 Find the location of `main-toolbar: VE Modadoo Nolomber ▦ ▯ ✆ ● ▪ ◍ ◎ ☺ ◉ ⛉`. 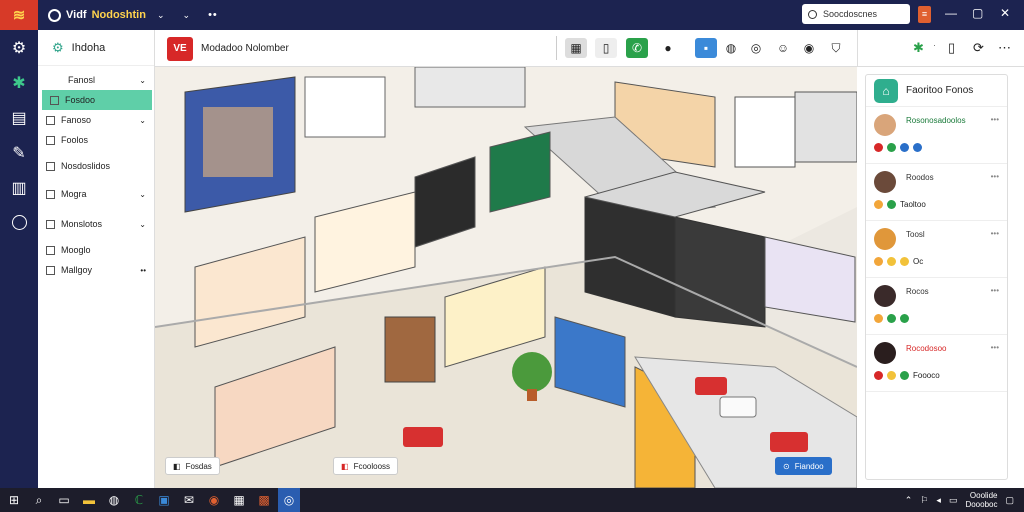

main-toolbar: VE Modadoo Nolomber ▦ ▯ ✆ ● ▪ ◍ ◎ ☺ ◉ ⛉ is located at coordinates (506, 48).